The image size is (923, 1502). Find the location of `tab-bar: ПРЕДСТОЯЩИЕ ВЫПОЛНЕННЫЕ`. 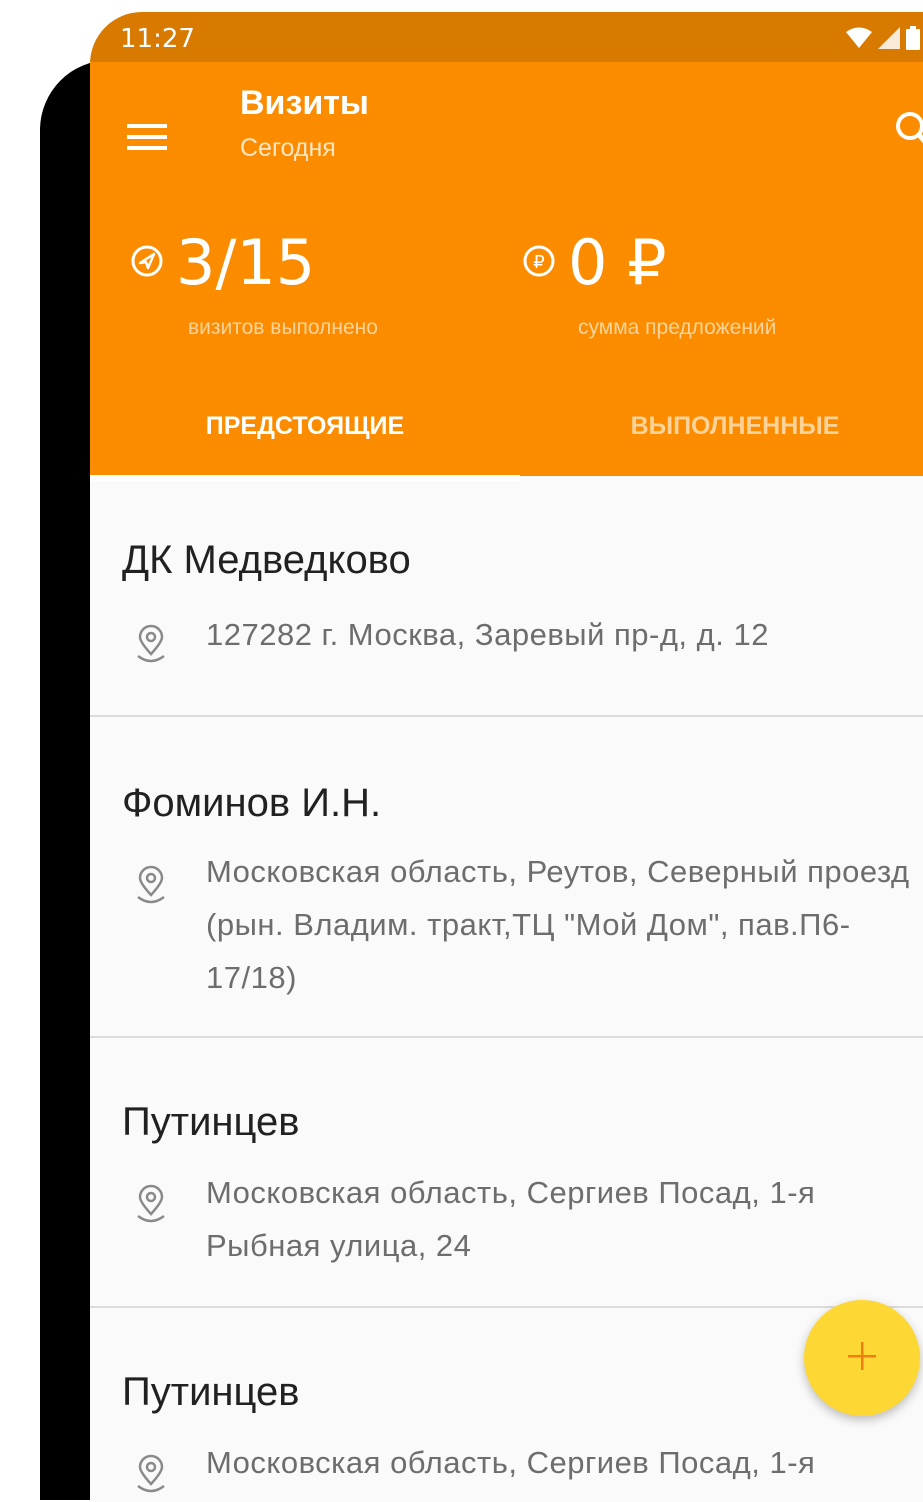

tab-bar: ПРЕДСТОЯЩИЕ ВЫПОЛНЕННЫЕ is located at coordinates (506, 428).